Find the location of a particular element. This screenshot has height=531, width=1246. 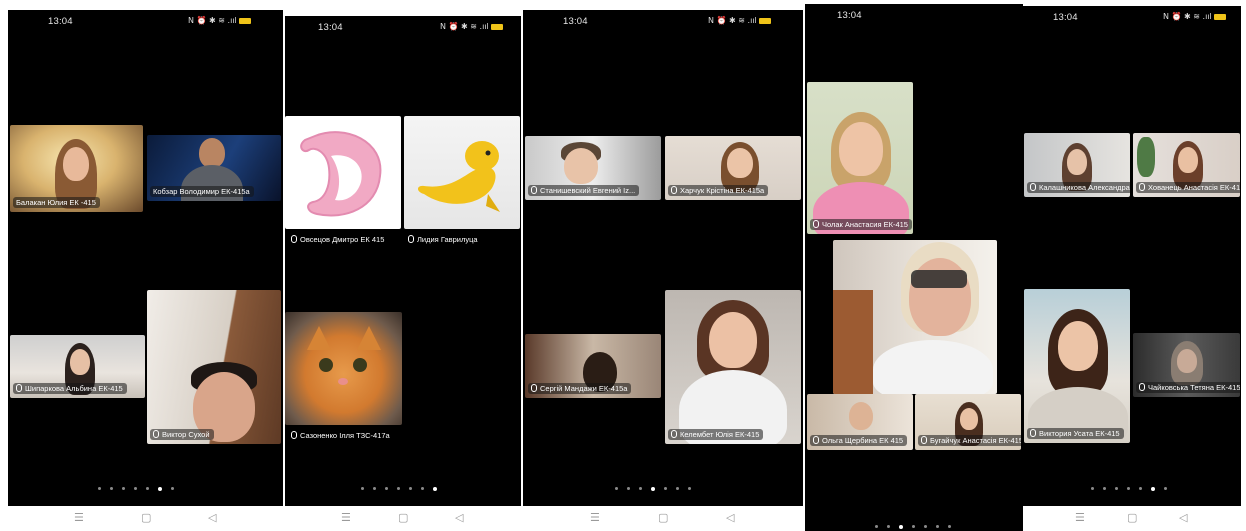

video-tile: Кобзар Володимир ЕК-415а is located at coordinates (214, 168).